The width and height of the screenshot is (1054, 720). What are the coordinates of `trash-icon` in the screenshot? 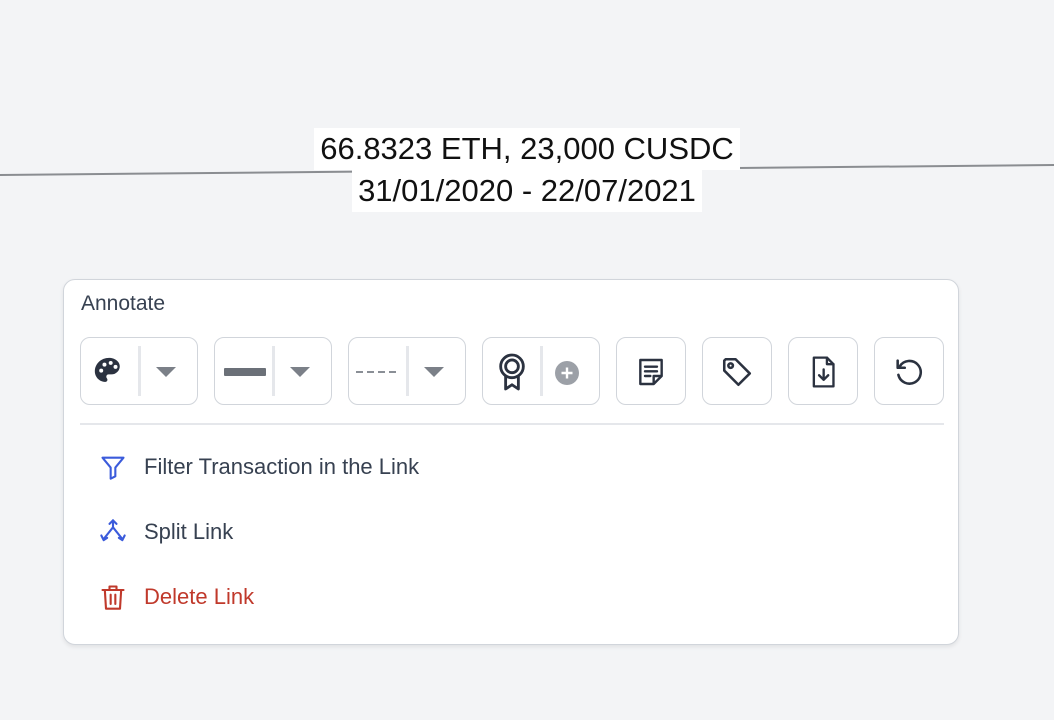 It's located at (113, 597).